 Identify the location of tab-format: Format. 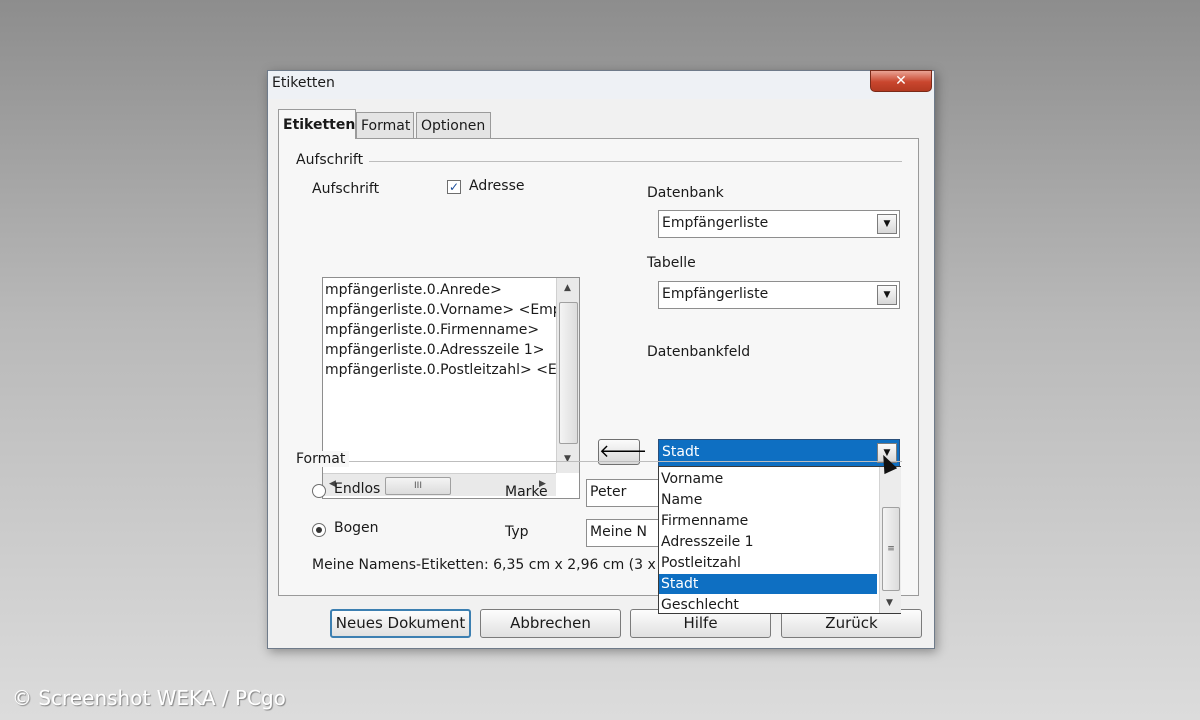
(385, 125).